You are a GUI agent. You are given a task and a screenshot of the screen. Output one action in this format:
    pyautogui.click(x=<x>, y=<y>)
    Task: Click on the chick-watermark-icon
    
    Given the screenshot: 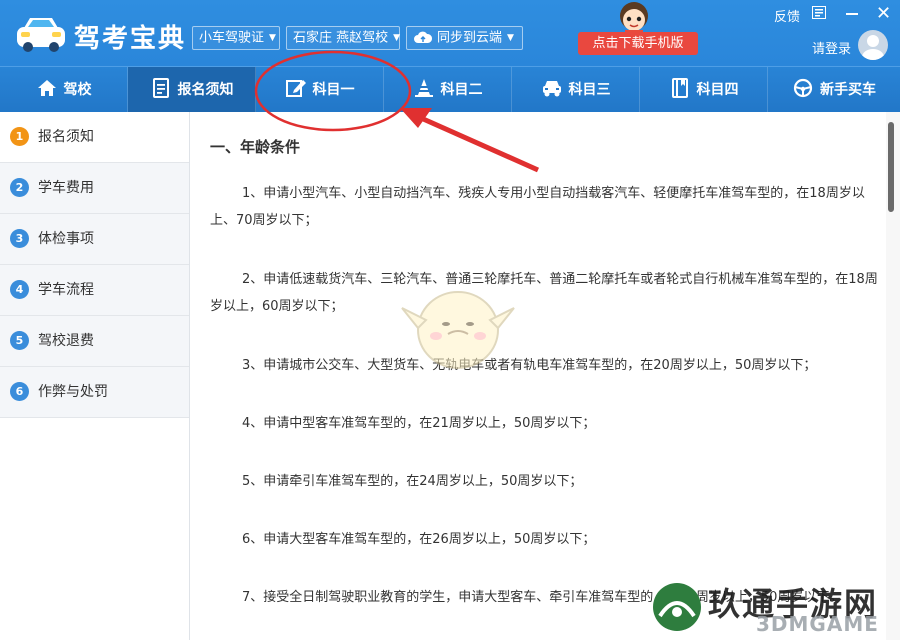 What is the action you would take?
    pyautogui.click(x=458, y=330)
    